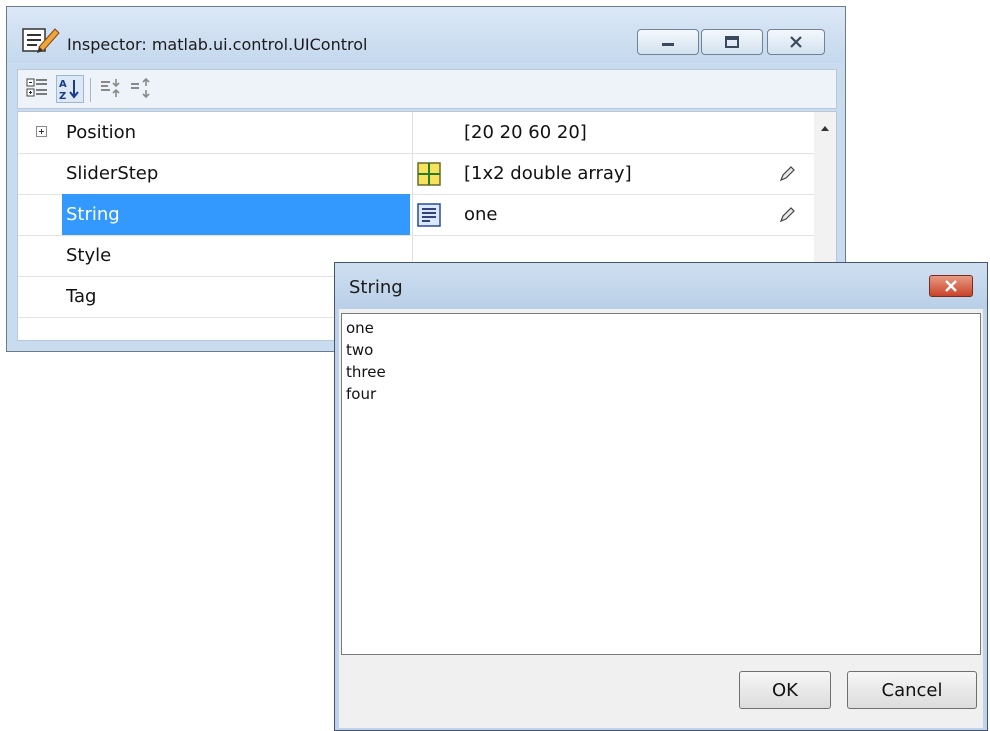 The image size is (990, 731). I want to click on property-name: Position, so click(101, 132).